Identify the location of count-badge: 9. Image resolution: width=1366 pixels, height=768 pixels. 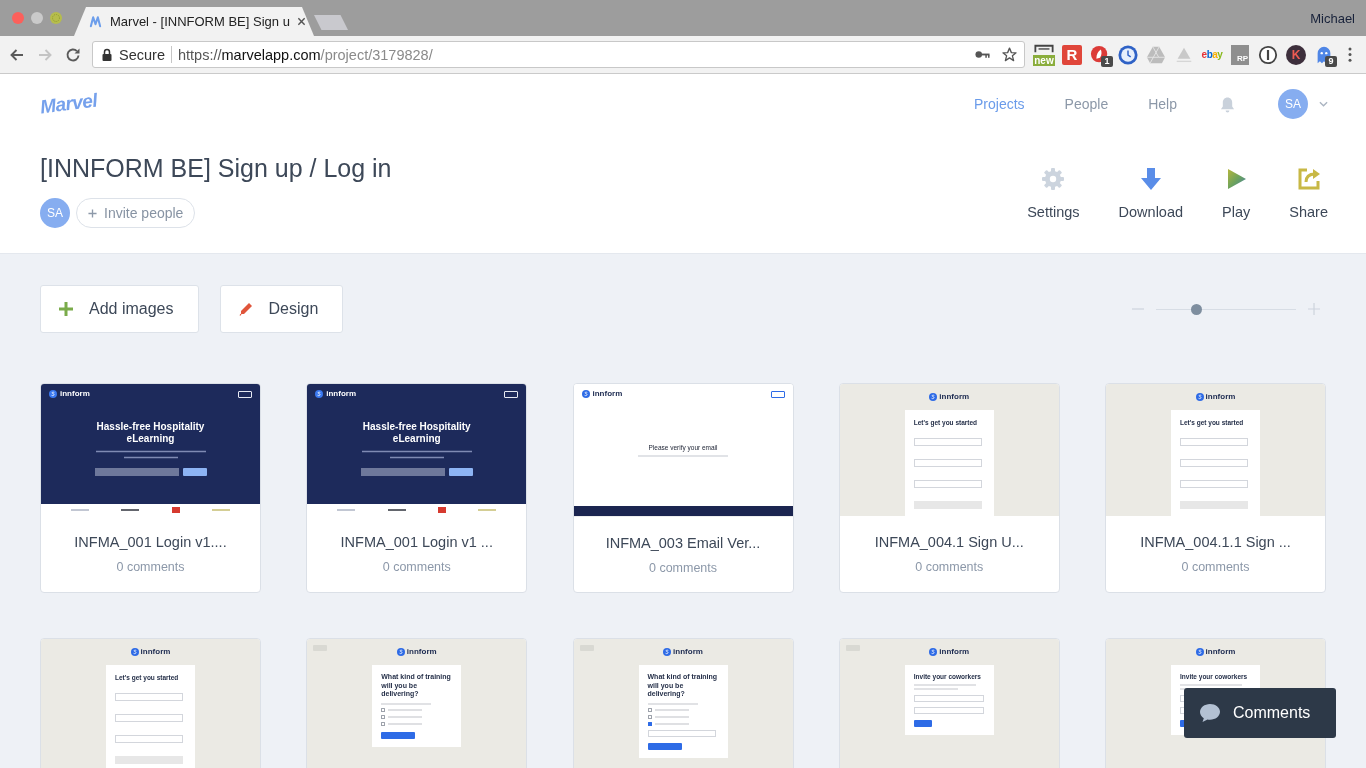
(1331, 61).